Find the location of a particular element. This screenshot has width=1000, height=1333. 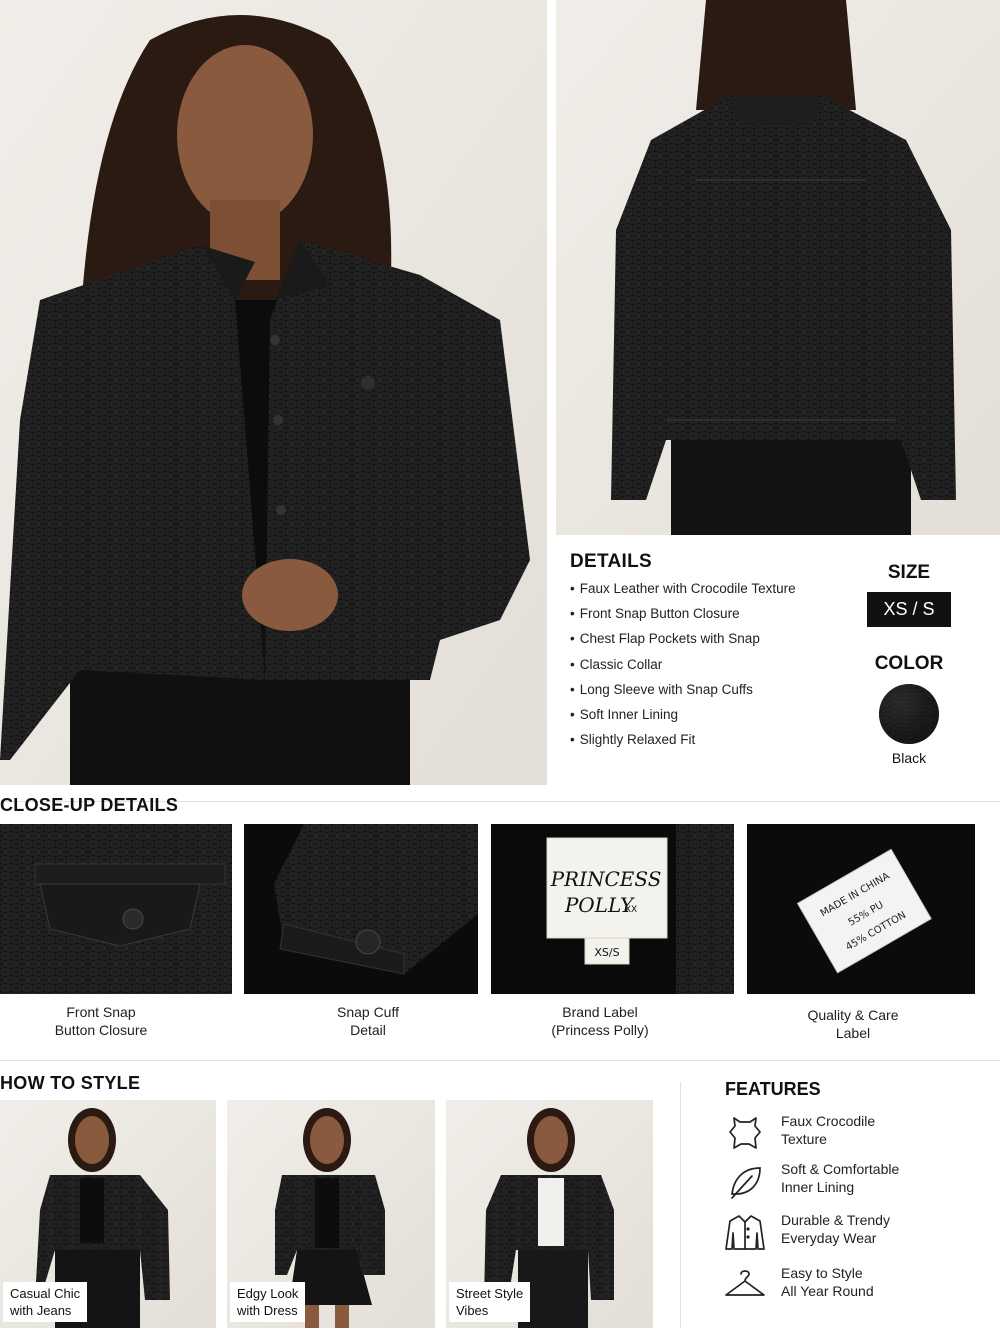

brand-label-size: XS/S is located at coordinates (606, 952).